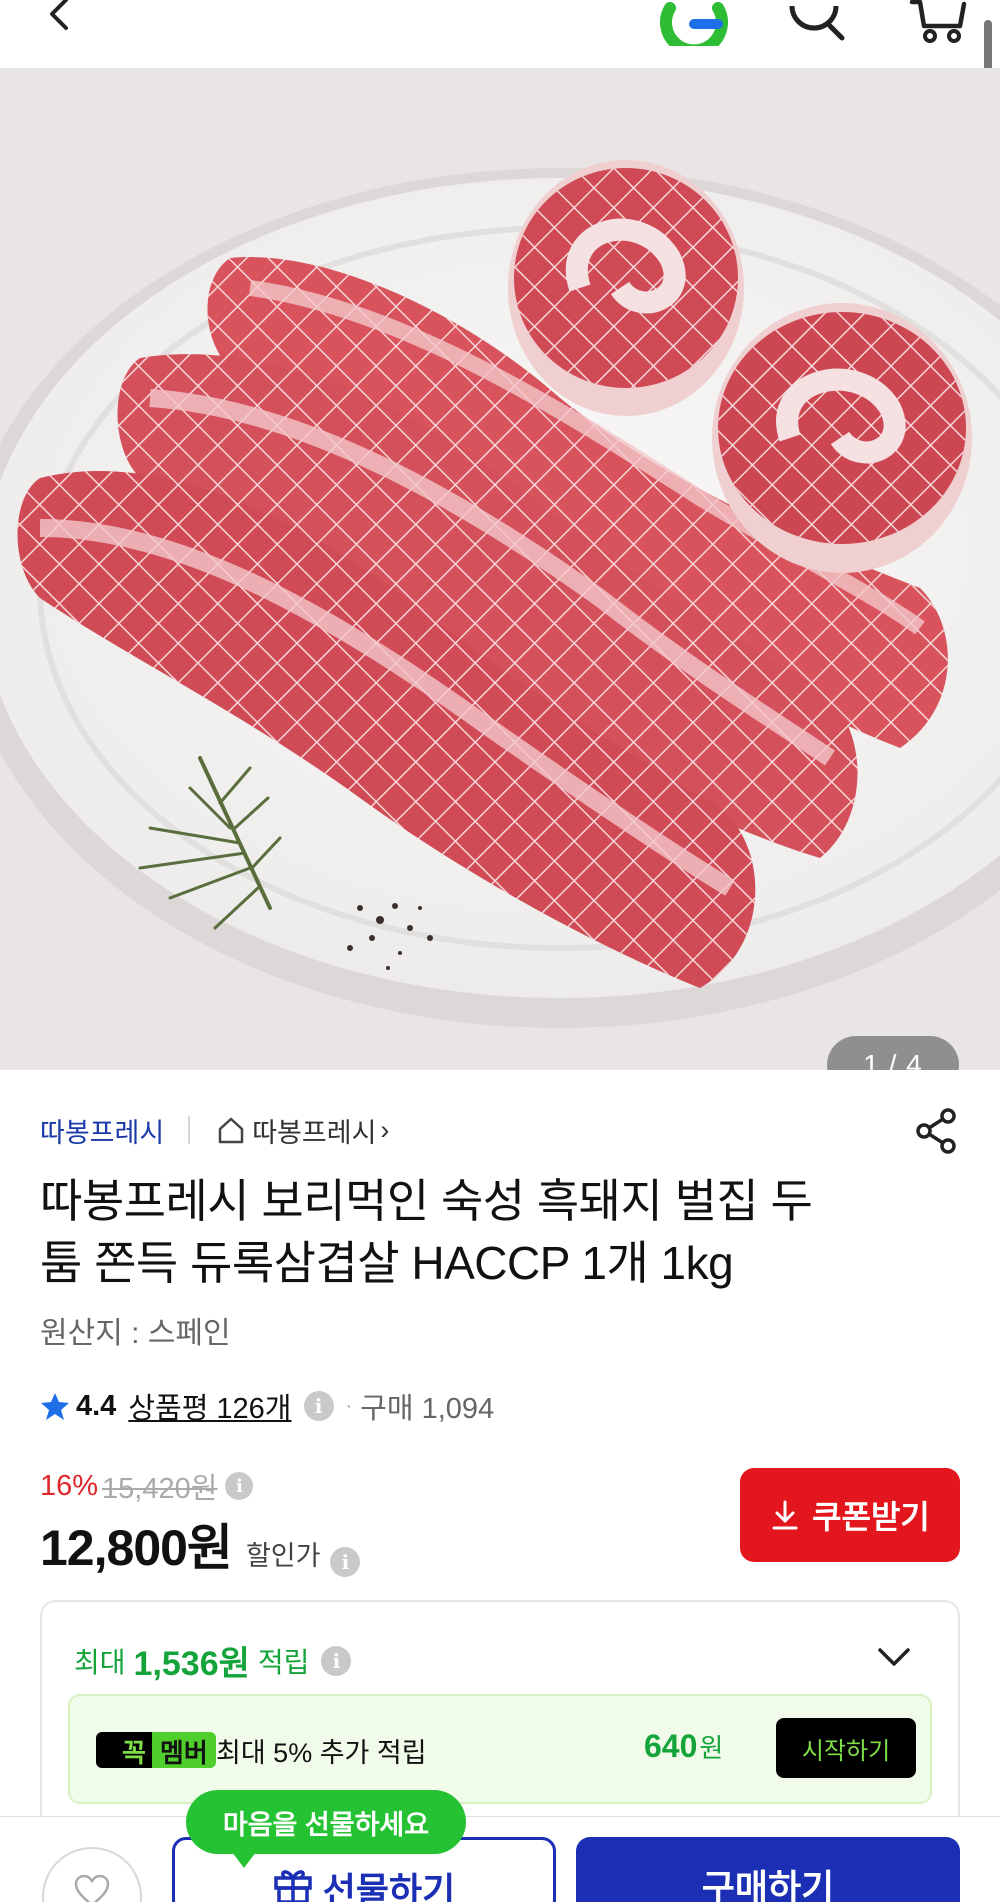 The height and width of the screenshot is (1902, 1000). Describe the element at coordinates (671, 1746) in the screenshot. I see `membership-amount-value: 640` at that location.